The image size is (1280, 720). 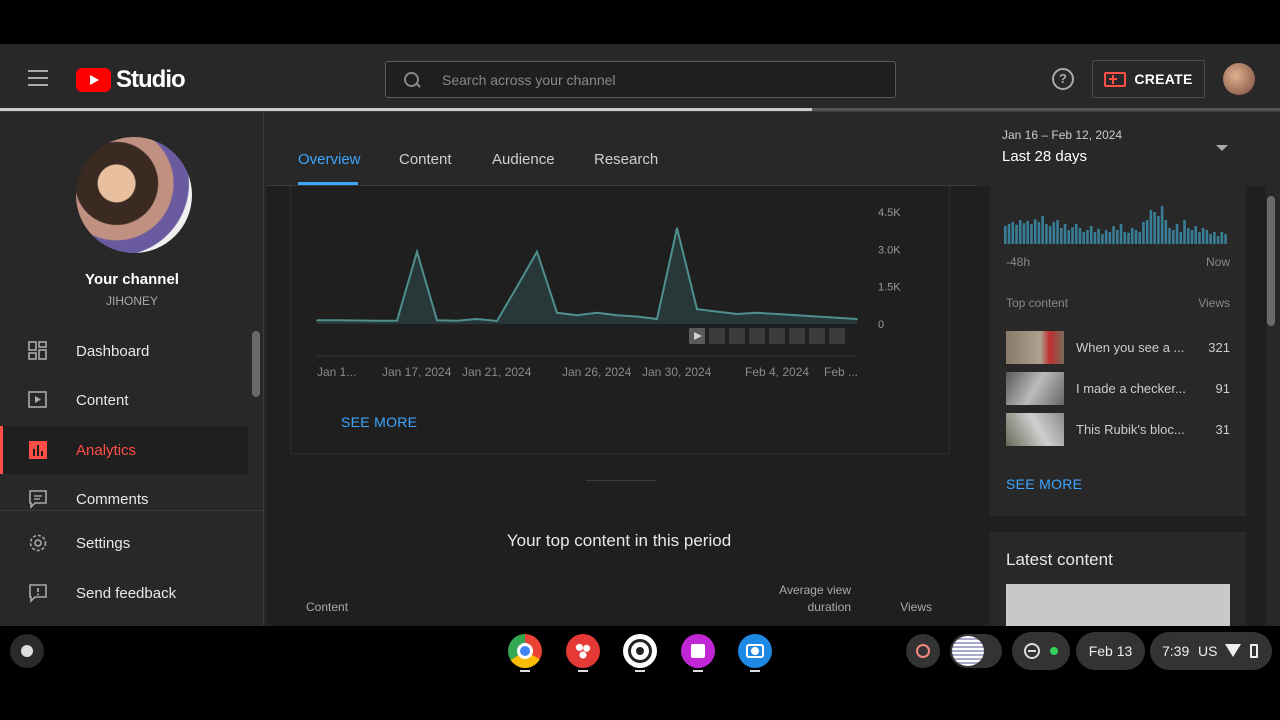 What do you see at coordinates (1110, 651) in the screenshot?
I see `calendar-date: Feb 13` at bounding box center [1110, 651].